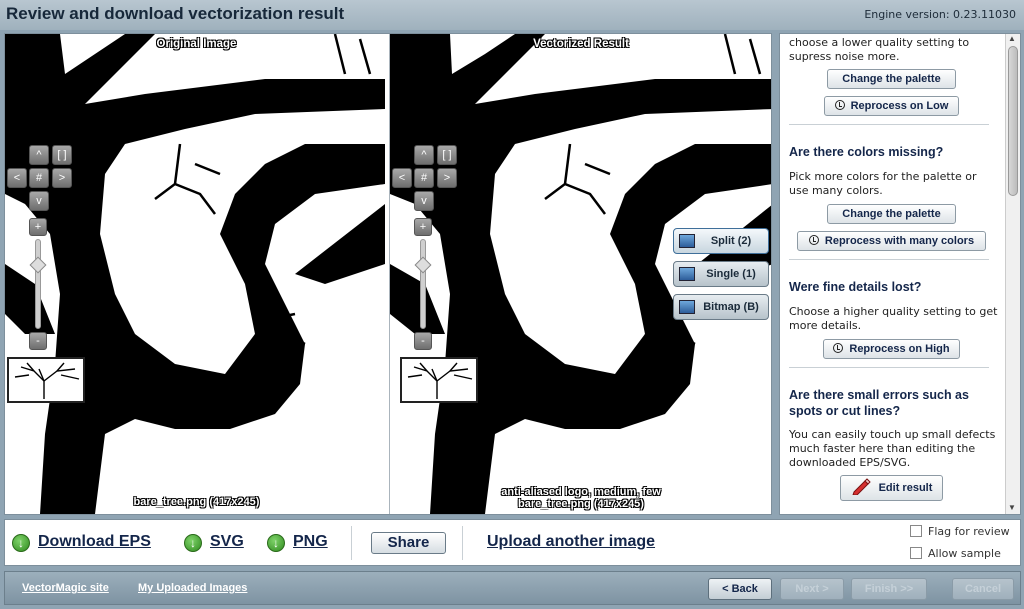 The width and height of the screenshot is (1024, 609). What do you see at coordinates (581, 44) in the screenshot?
I see `vectorized-result-label: Vectorized Result` at bounding box center [581, 44].